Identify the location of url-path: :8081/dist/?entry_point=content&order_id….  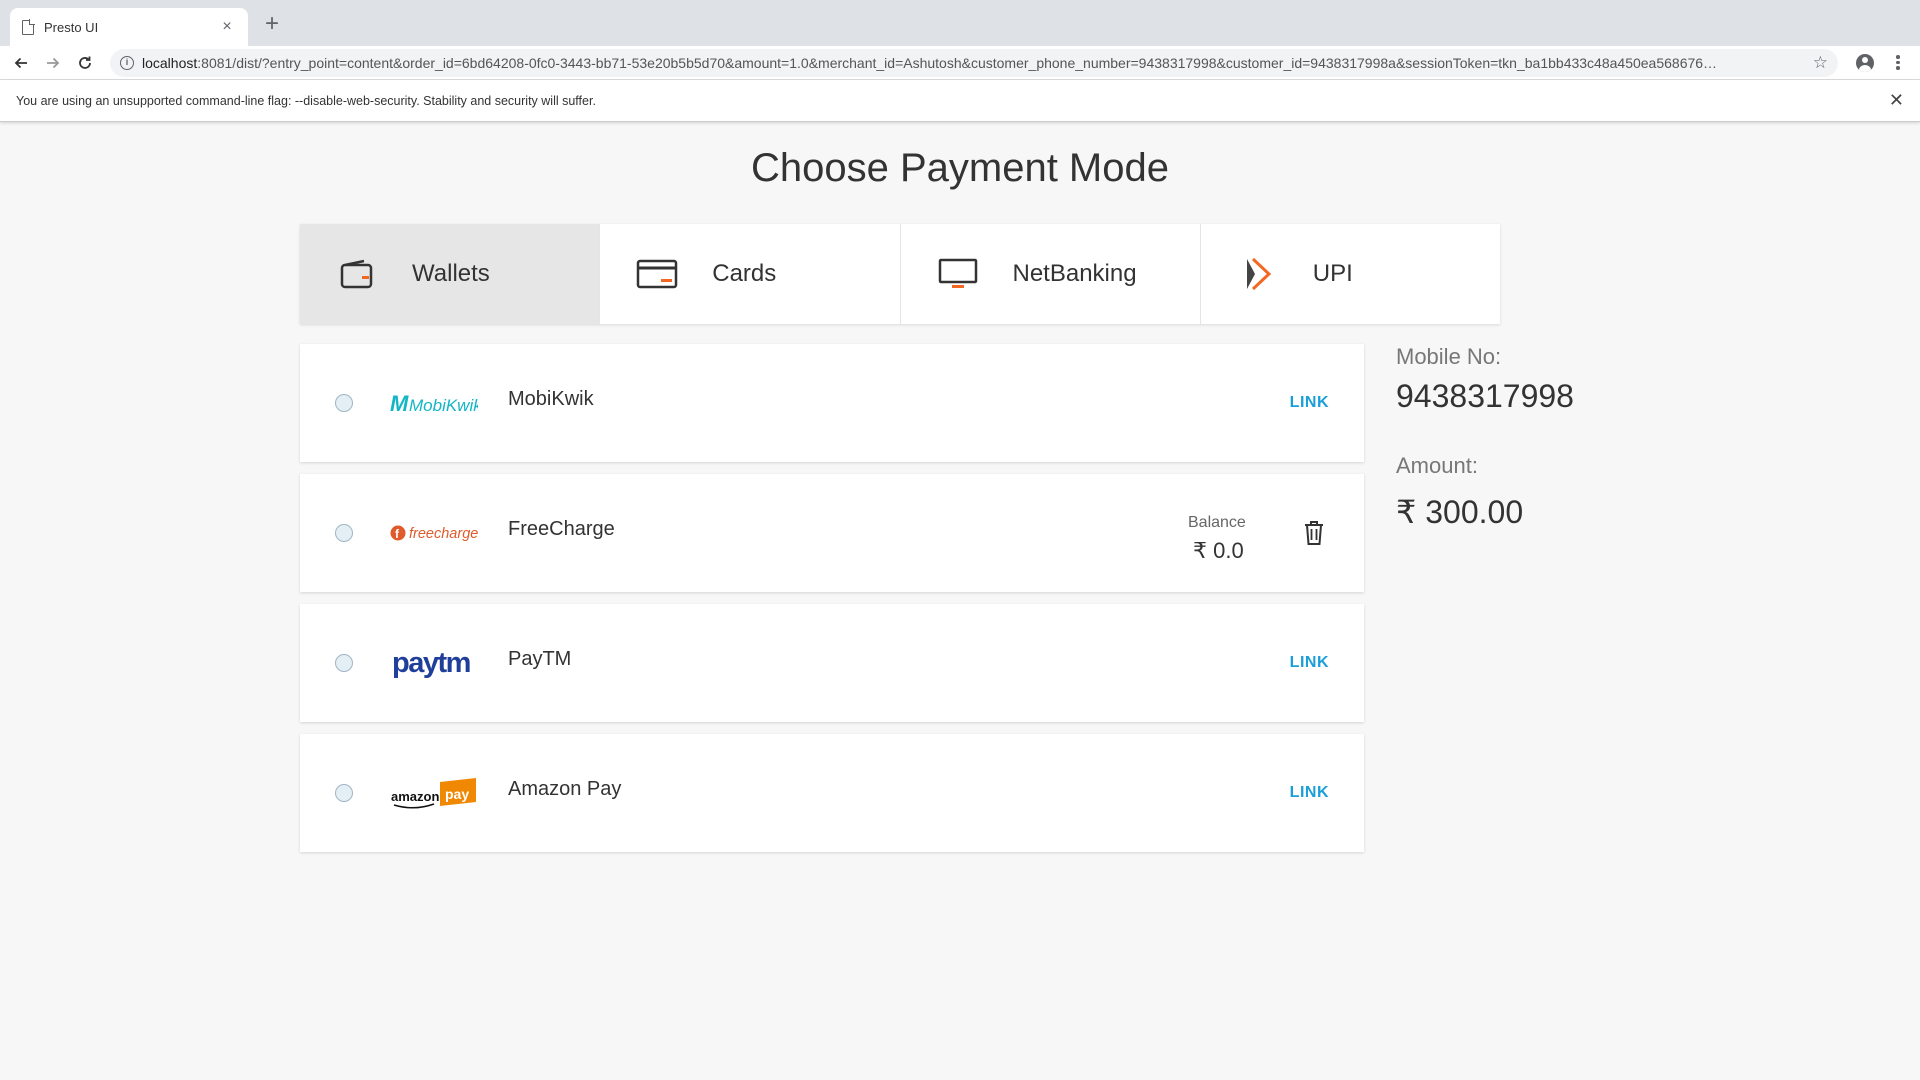
(957, 63).